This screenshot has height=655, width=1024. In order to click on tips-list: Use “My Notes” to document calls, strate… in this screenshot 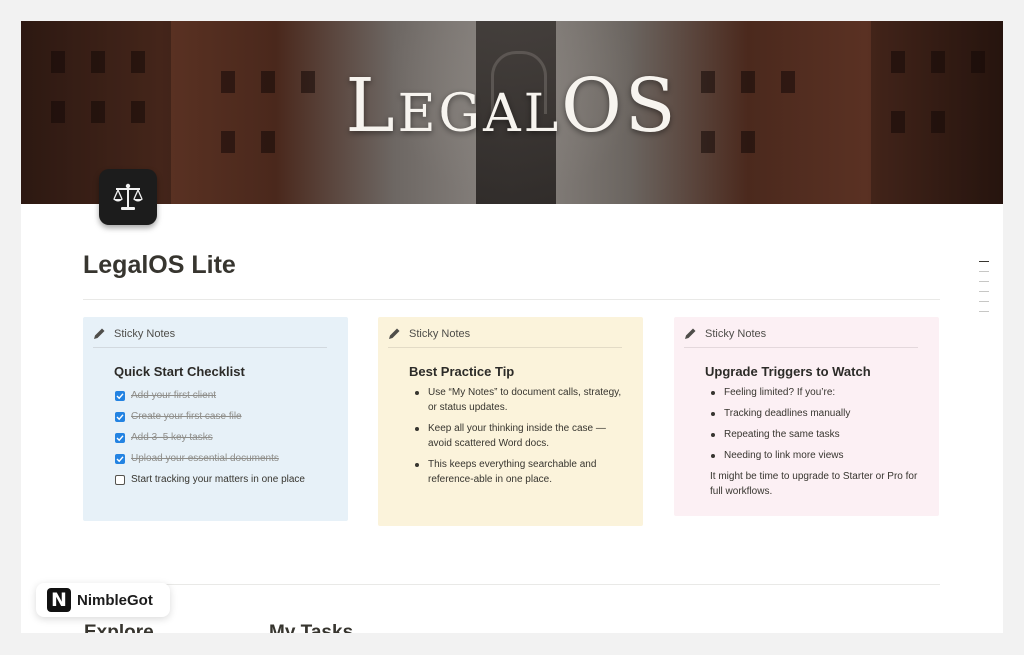, I will do `click(521, 436)`.